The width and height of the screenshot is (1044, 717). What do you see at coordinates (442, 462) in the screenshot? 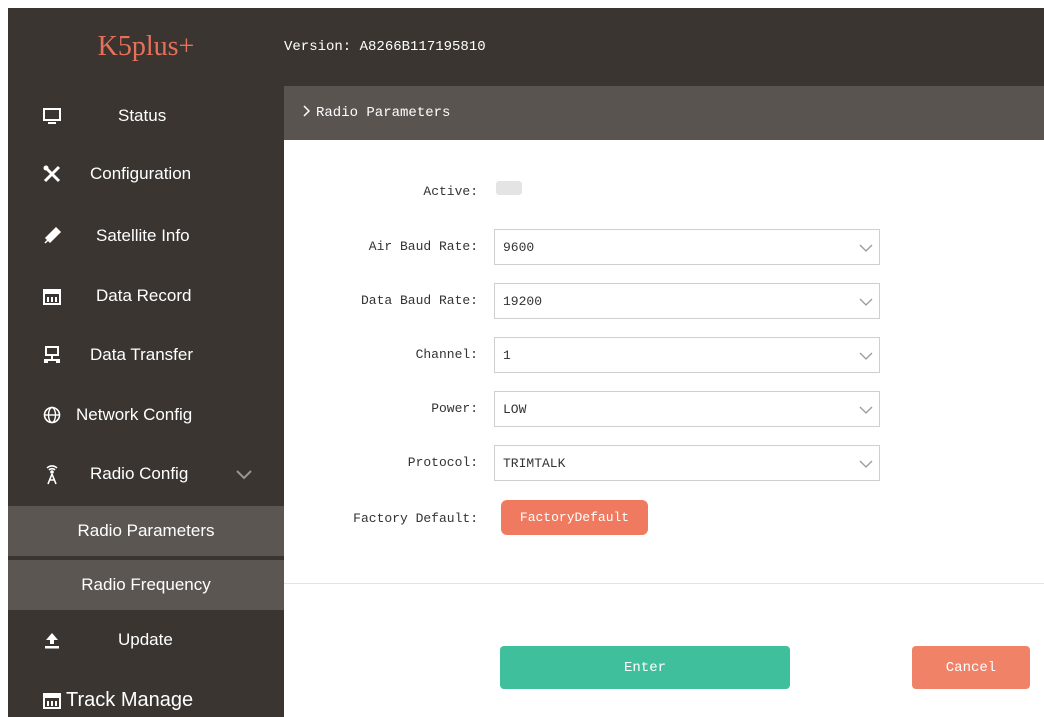
I see `protocol-label: Protocol:` at bounding box center [442, 462].